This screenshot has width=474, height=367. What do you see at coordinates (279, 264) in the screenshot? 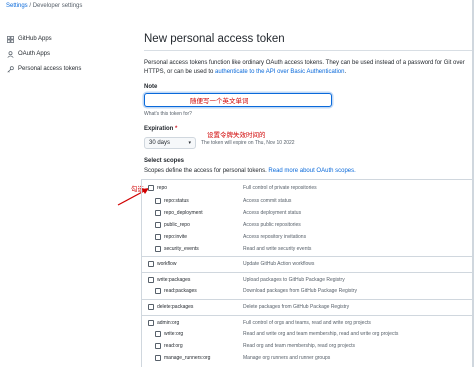
I see `scope-description: Update GitHub Action workflows` at bounding box center [279, 264].